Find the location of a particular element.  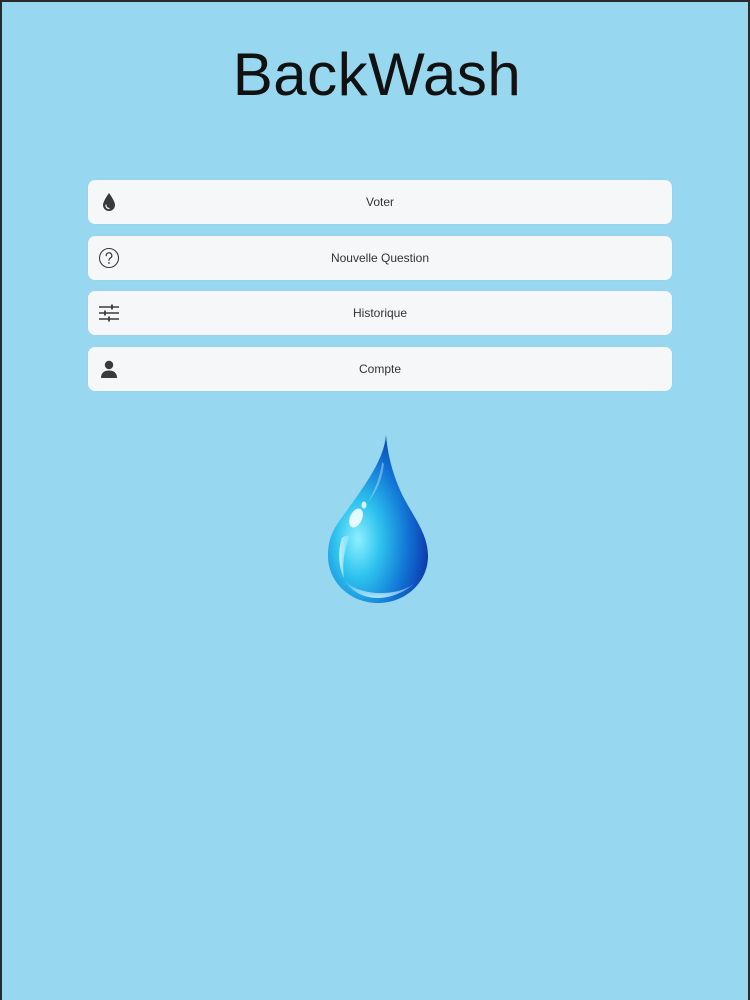

app-title: BackWash is located at coordinates (377, 74).